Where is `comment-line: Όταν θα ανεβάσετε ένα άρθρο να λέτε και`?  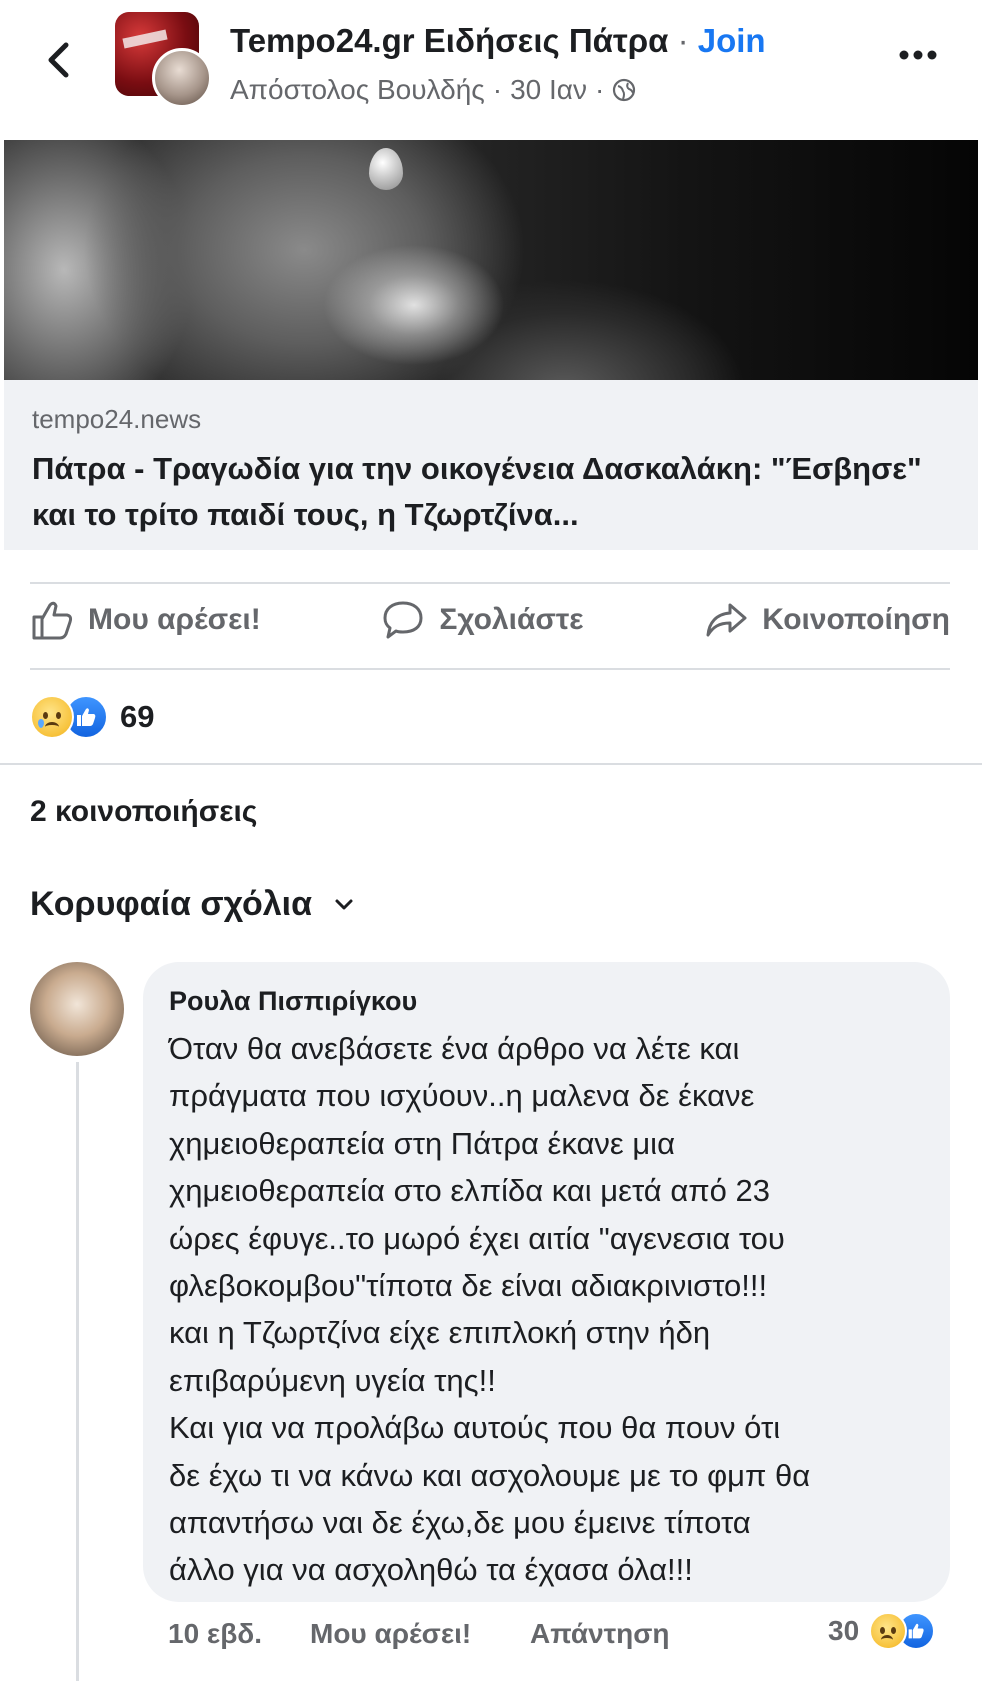
comment-line: Όταν θα ανεβάσετε ένα άρθρο να λέτε και is located at coordinates (454, 1048).